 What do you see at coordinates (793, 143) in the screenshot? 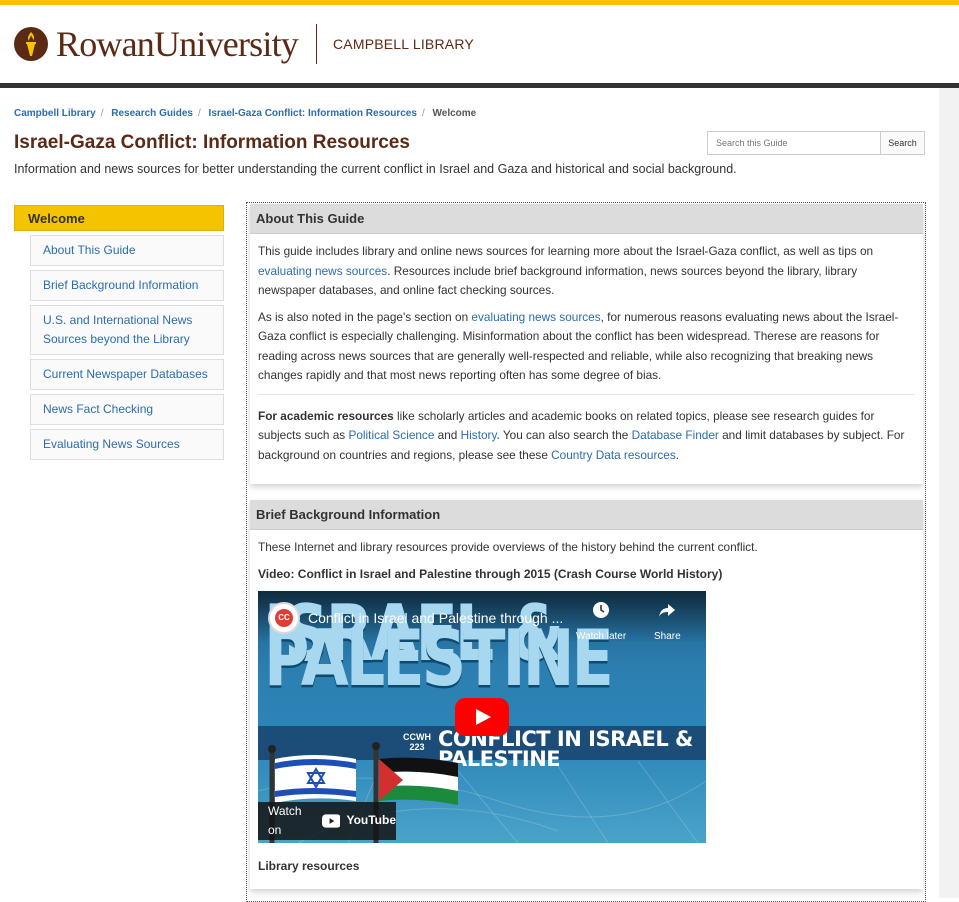
I see `search-input` at bounding box center [793, 143].